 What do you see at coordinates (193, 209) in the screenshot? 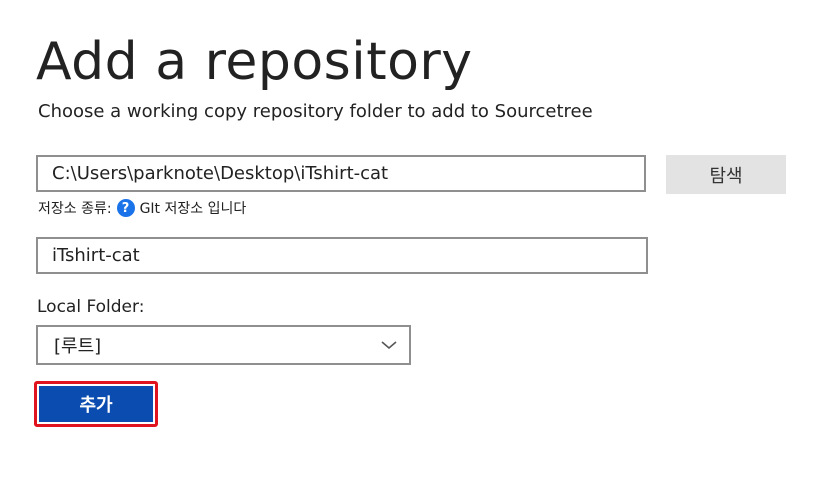
I see `repository-type-value: GIt 저장소 입니다` at bounding box center [193, 209].